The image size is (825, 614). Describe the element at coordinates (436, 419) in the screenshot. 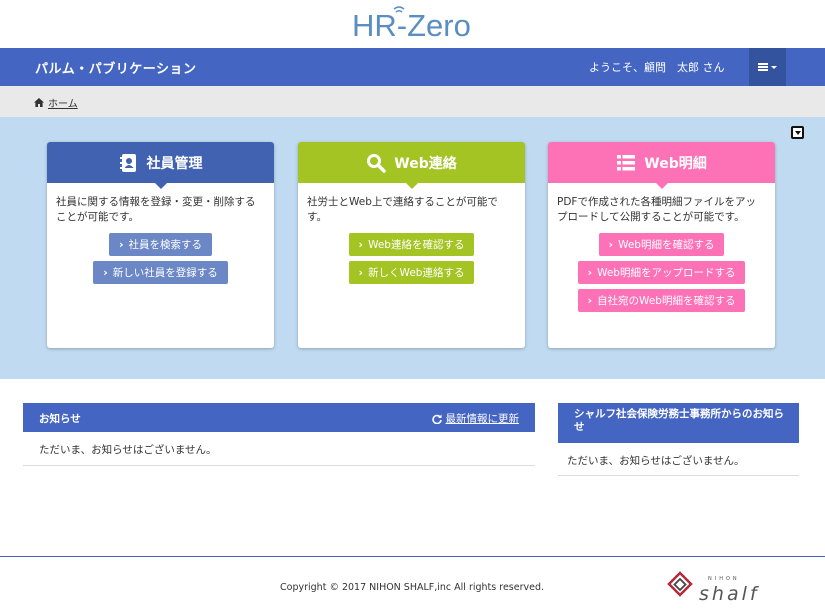

I see `refresh-icon` at that location.